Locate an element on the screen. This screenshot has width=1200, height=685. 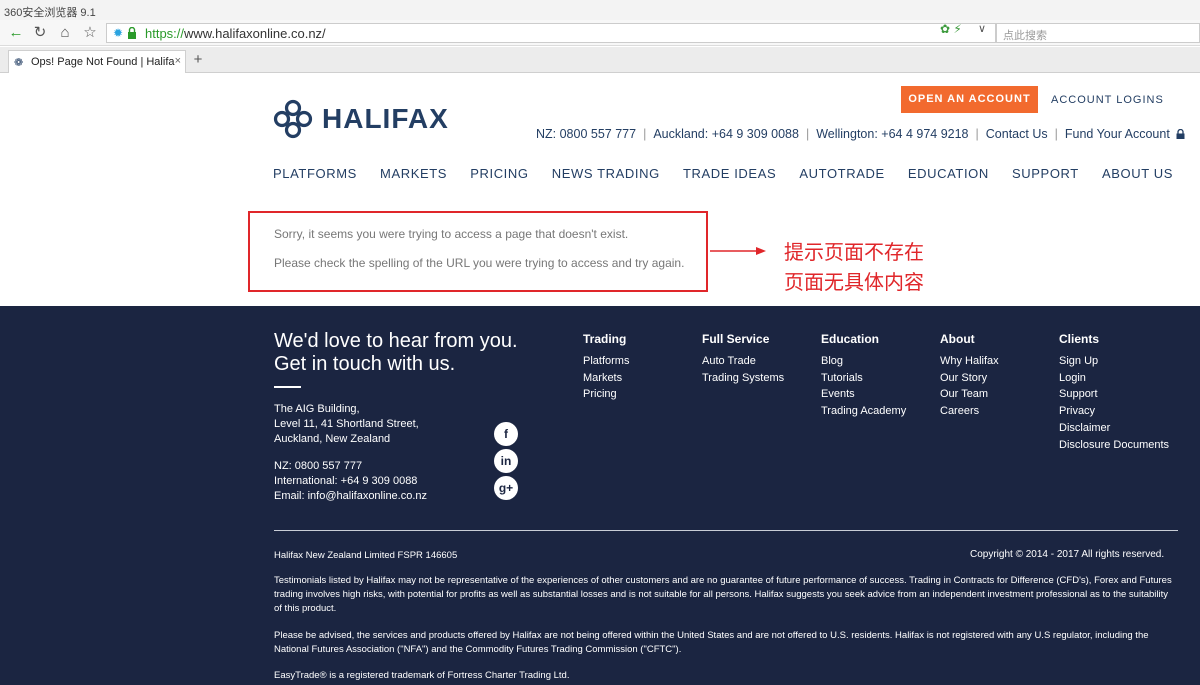
url-domain: www.halifaxonline.co.nz/ is located at coordinates (255, 33).